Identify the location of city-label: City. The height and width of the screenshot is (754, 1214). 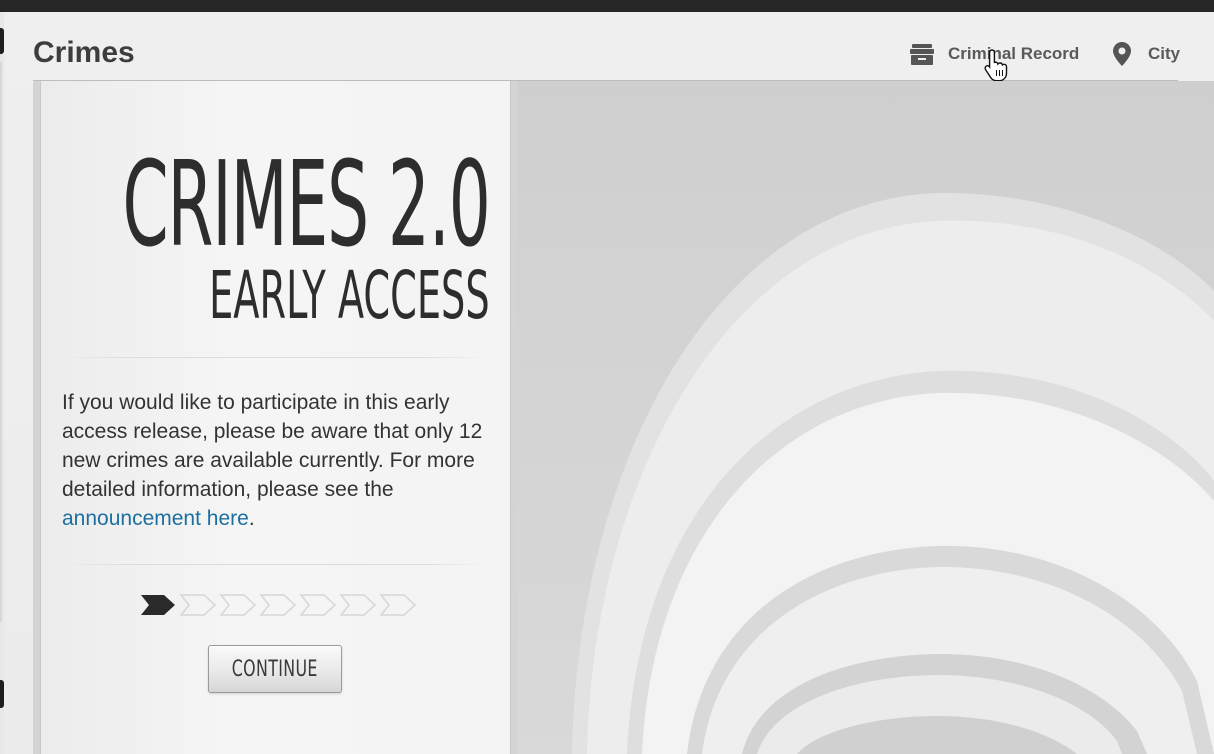
(1164, 53).